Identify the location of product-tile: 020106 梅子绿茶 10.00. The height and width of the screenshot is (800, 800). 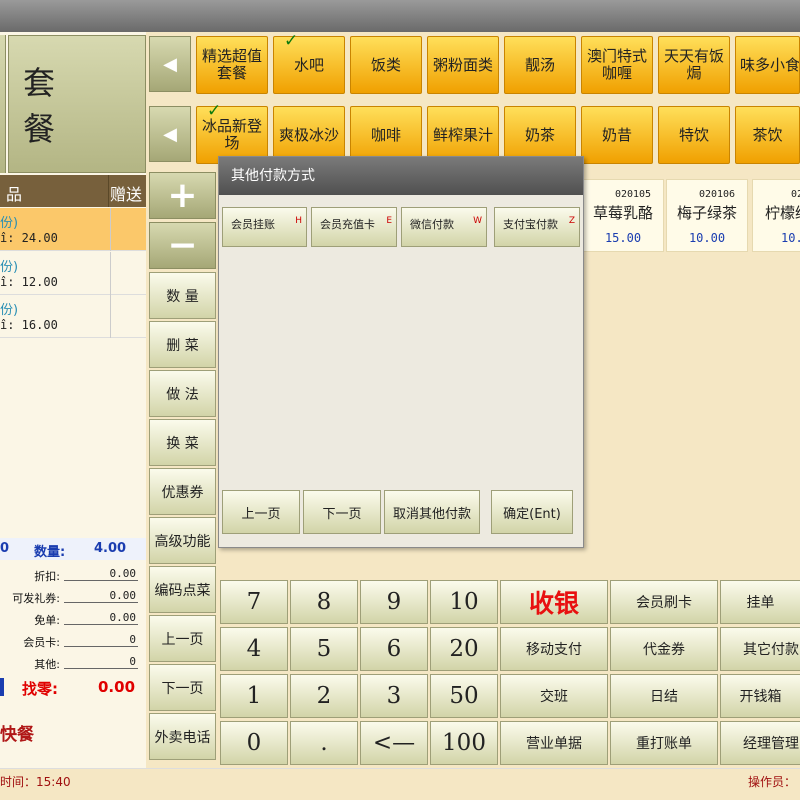
(707, 215).